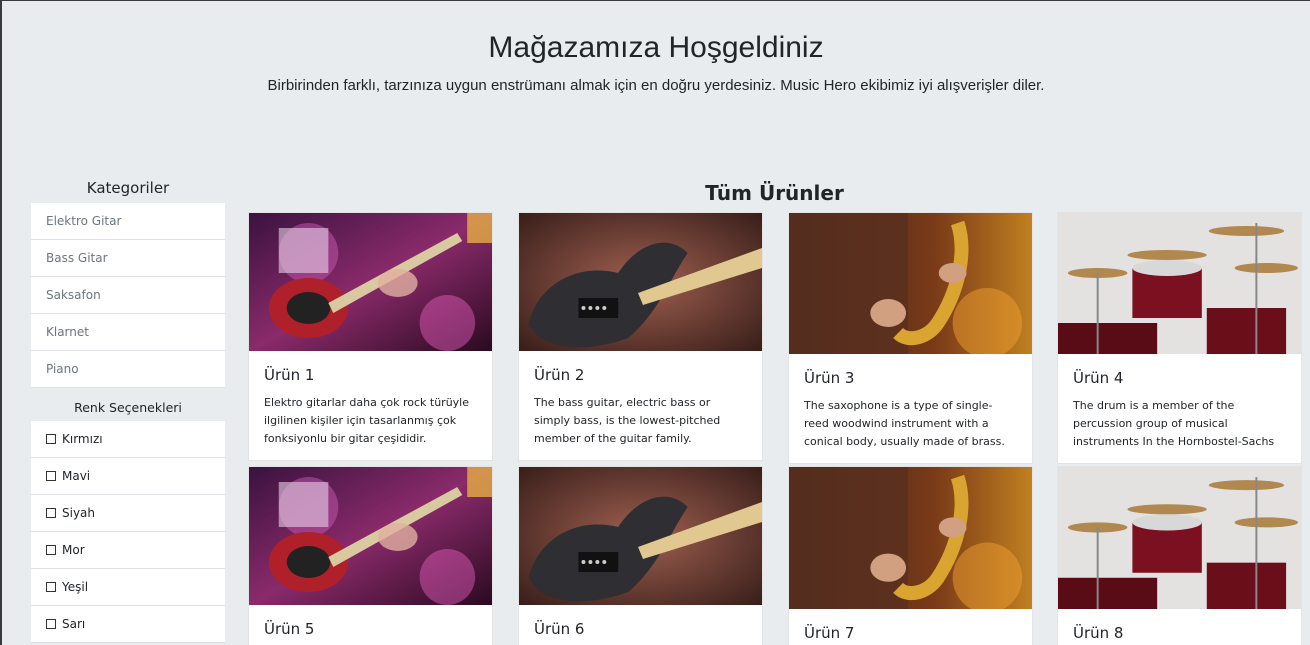  I want to click on product-title: Ürün 4, so click(1098, 378).